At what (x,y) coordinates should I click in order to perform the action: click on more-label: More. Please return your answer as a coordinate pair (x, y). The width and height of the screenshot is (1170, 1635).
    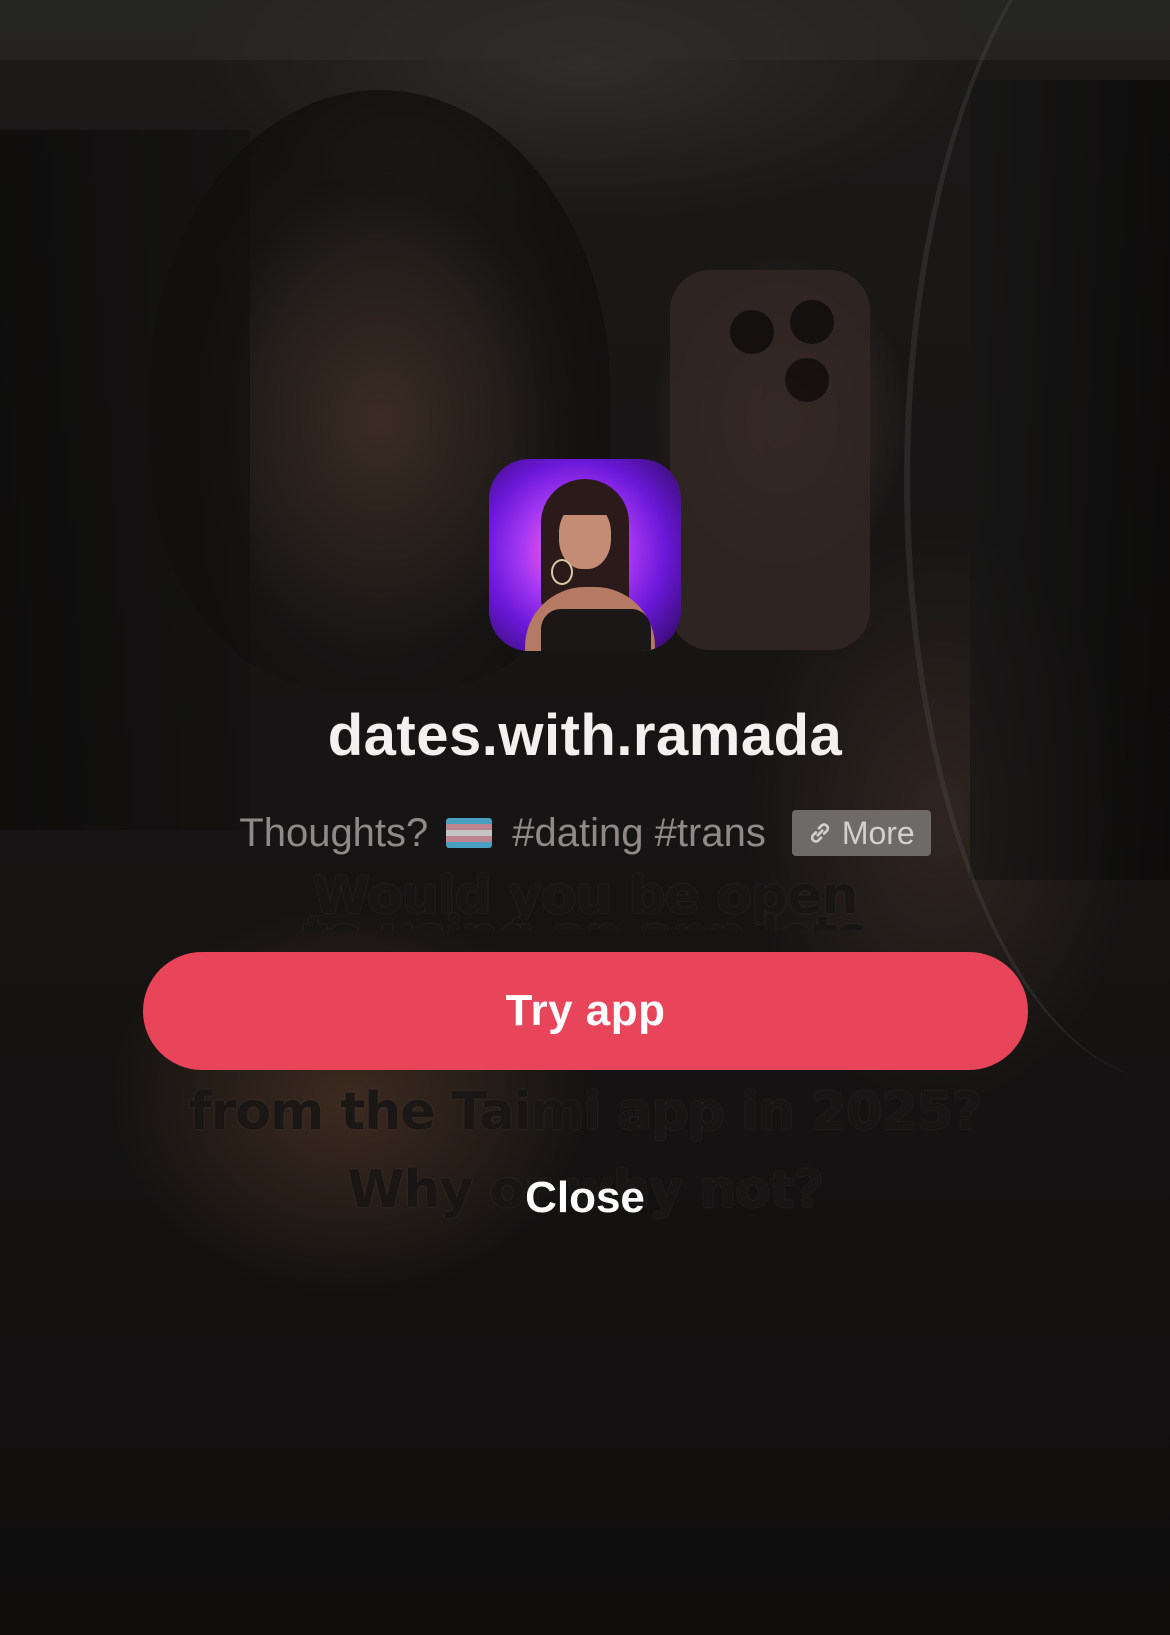
    Looking at the image, I should click on (878, 832).